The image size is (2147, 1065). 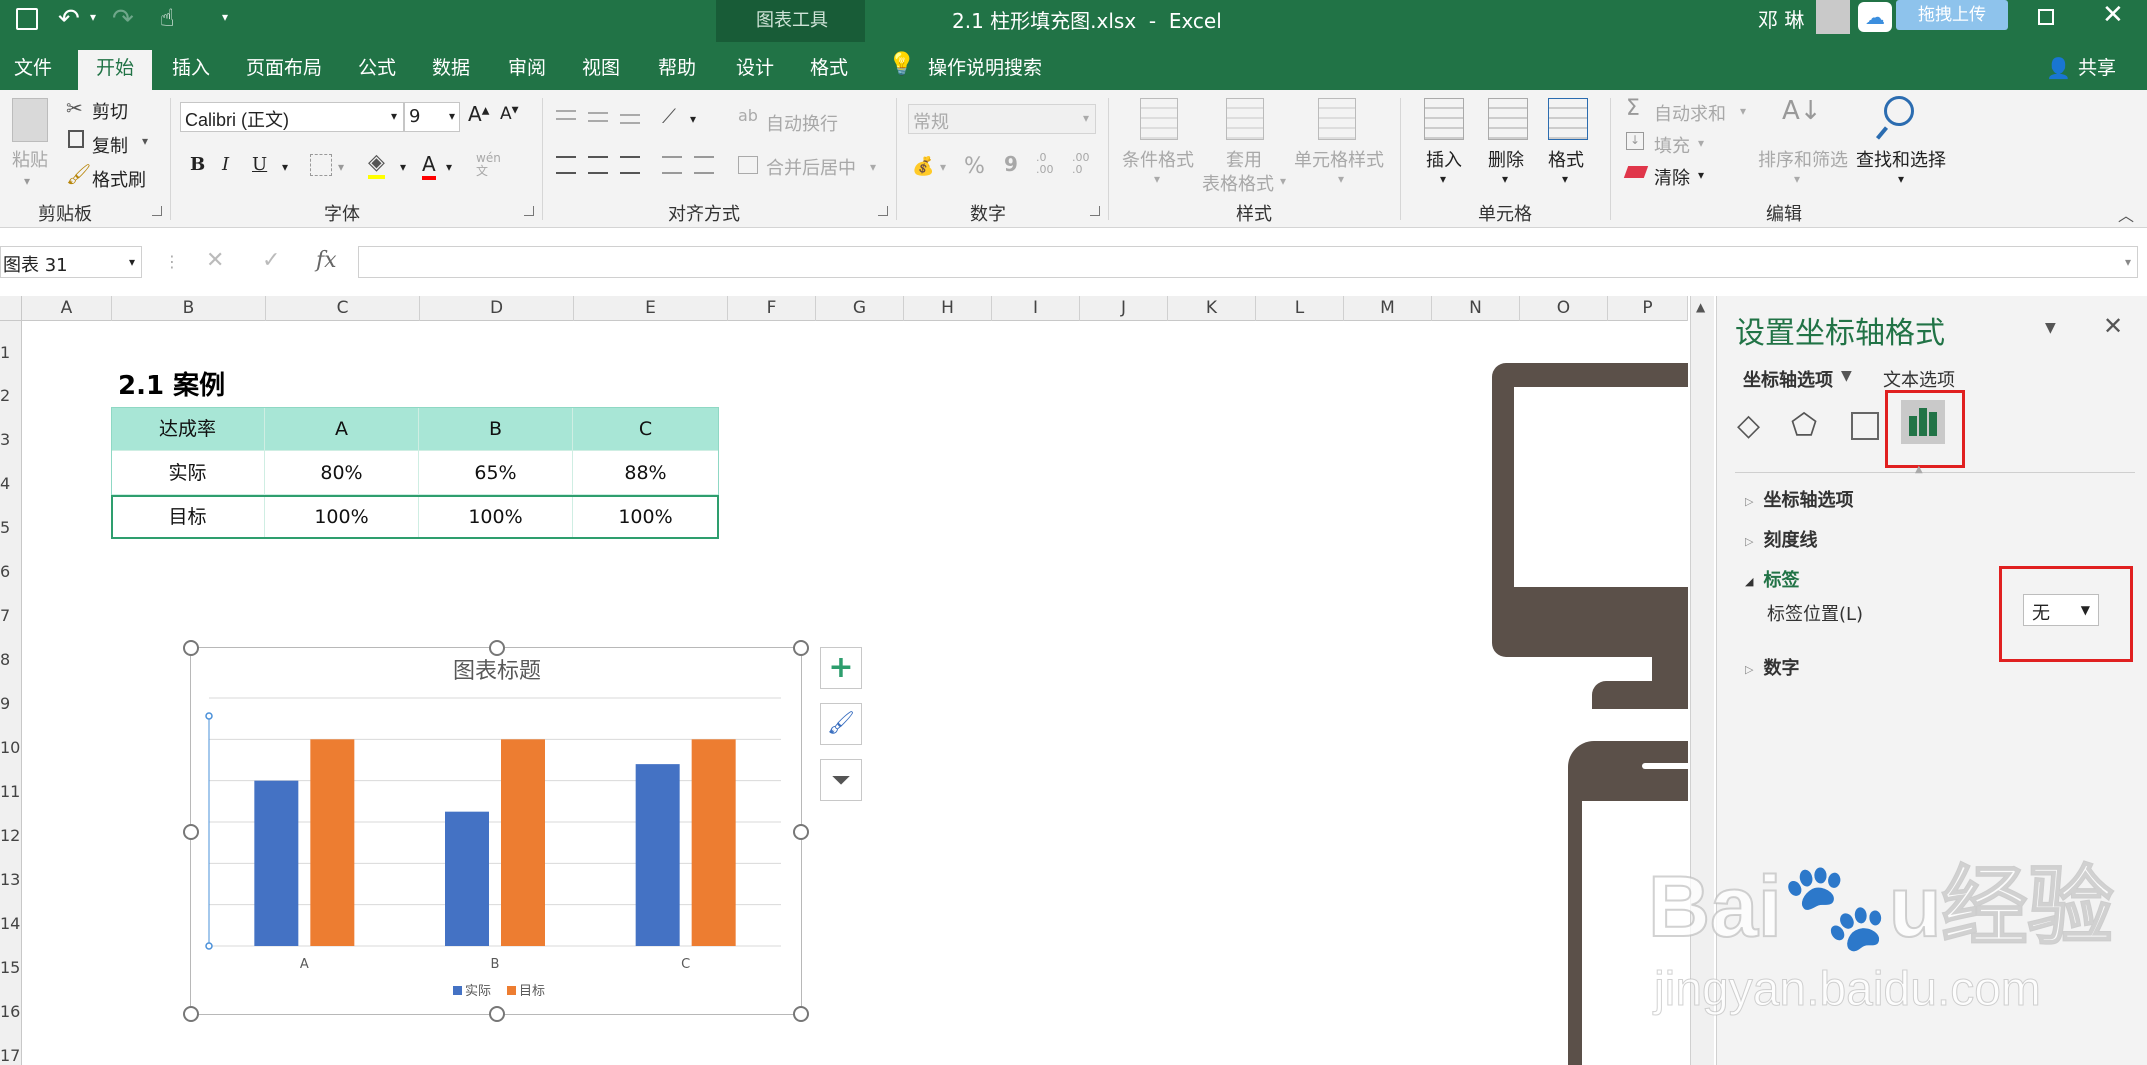 What do you see at coordinates (225, 164) in the screenshot?
I see `italic-button: I` at bounding box center [225, 164].